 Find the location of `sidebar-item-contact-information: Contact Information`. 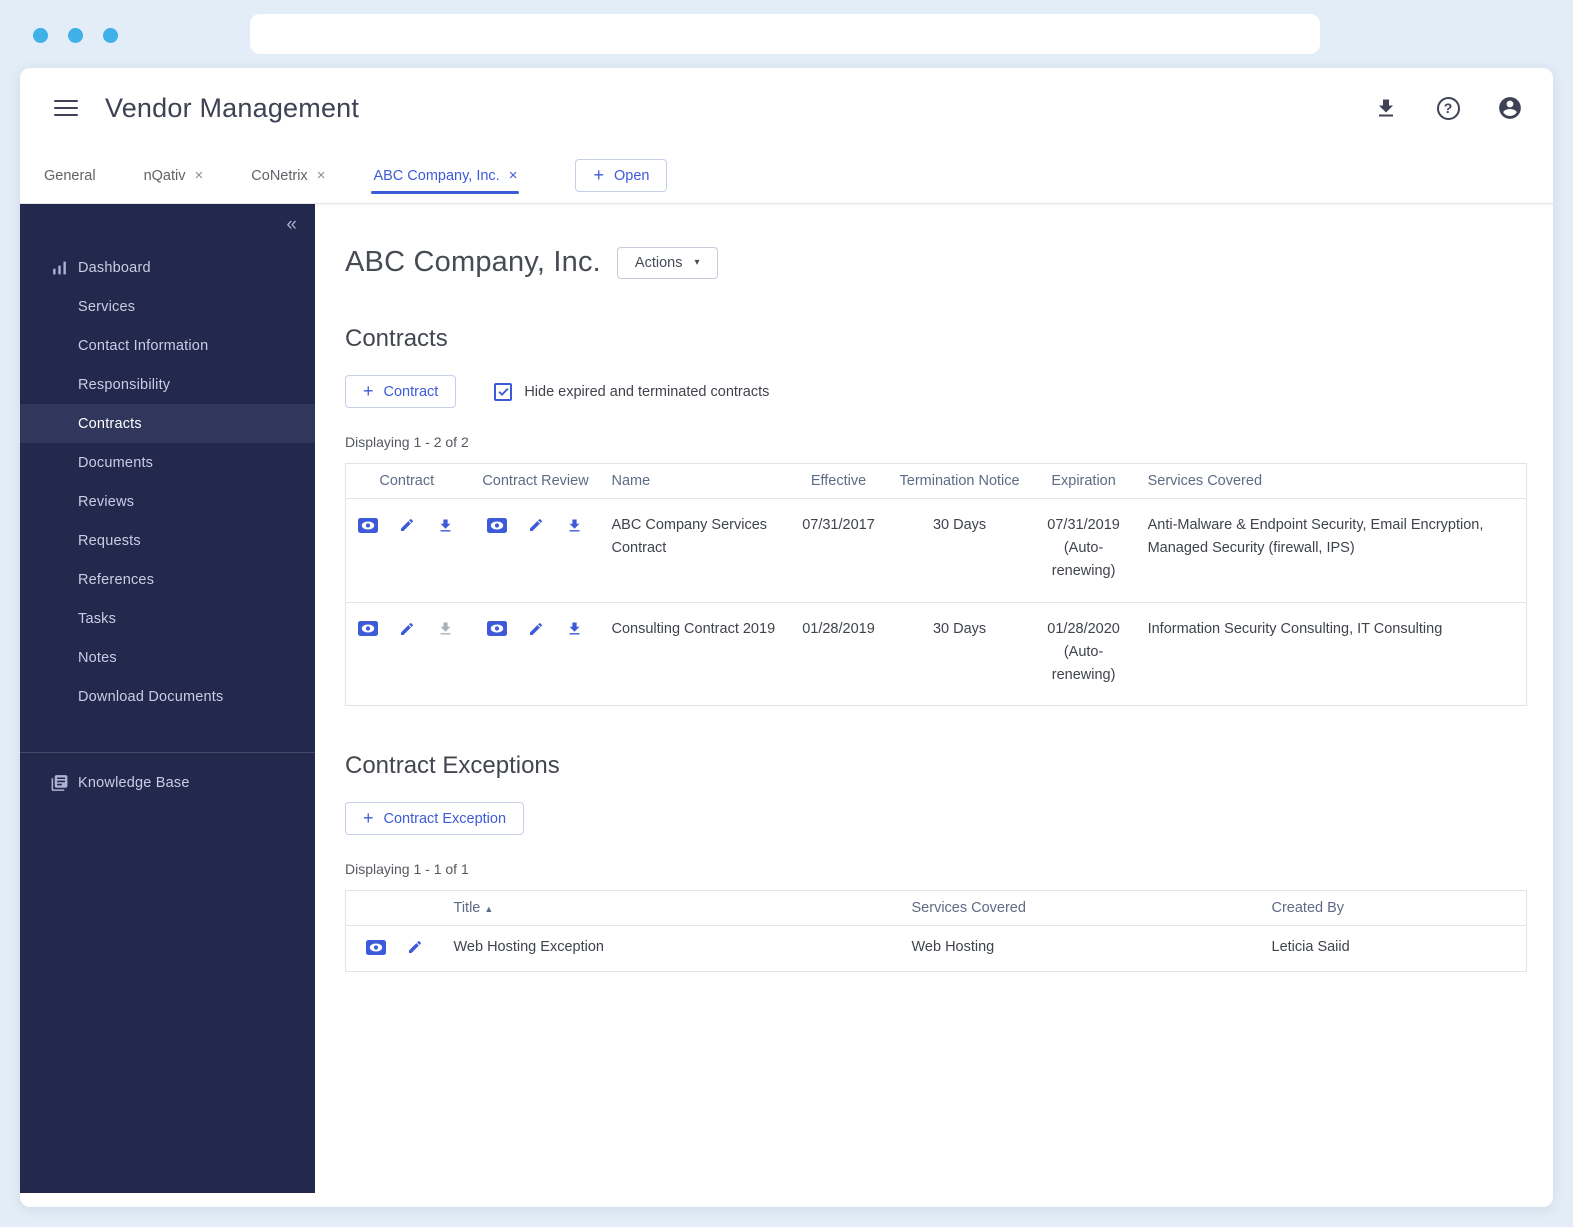

sidebar-item-contact-information: Contact Information is located at coordinates (167, 345).